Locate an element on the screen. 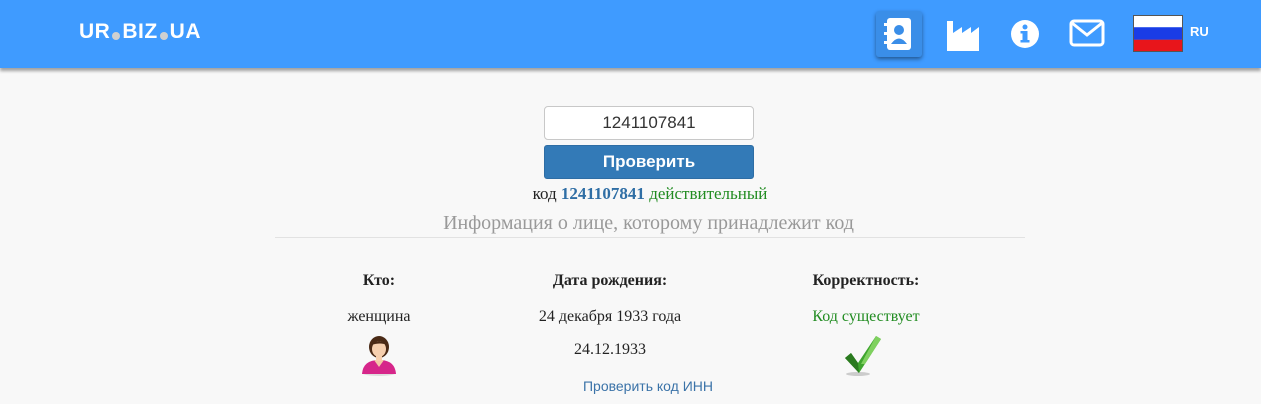 The height and width of the screenshot is (404, 1261). language-flag-button is located at coordinates (1158, 33).